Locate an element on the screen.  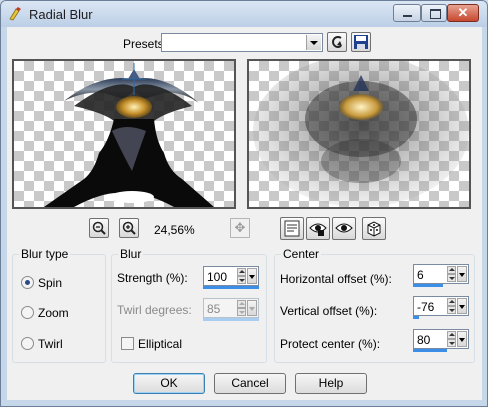
vertical-offset-slider-bar is located at coordinates (416, 317).